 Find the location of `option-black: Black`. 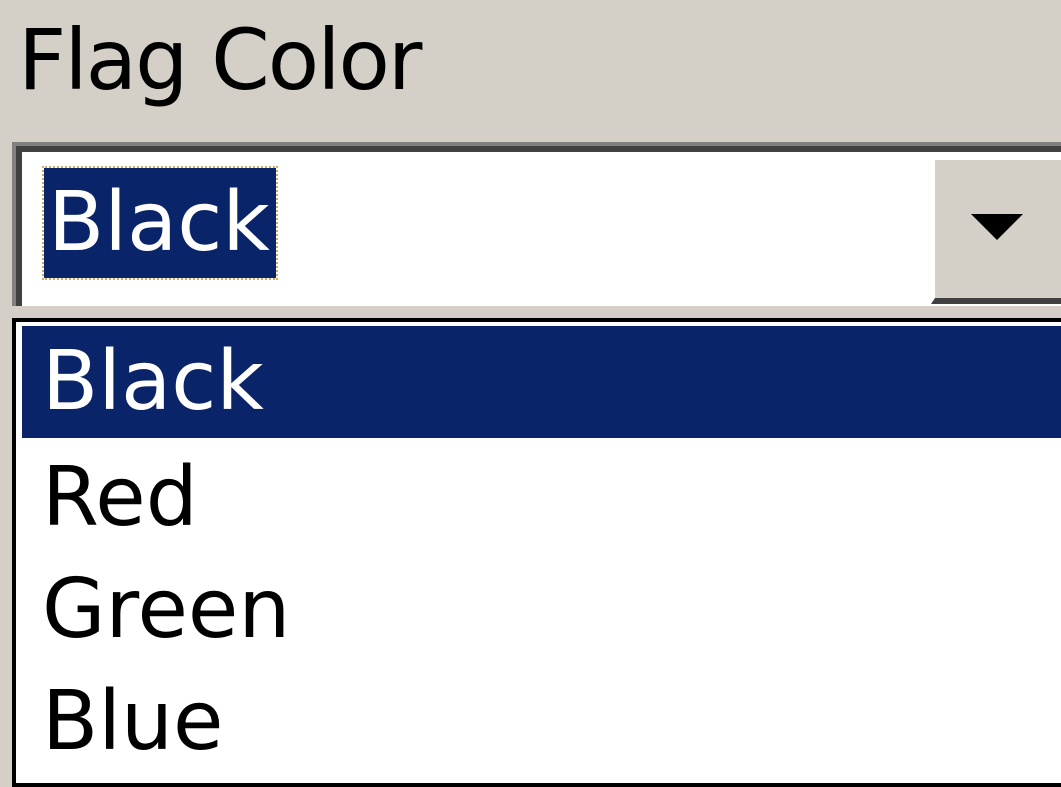

option-black: Black is located at coordinates (541, 382).